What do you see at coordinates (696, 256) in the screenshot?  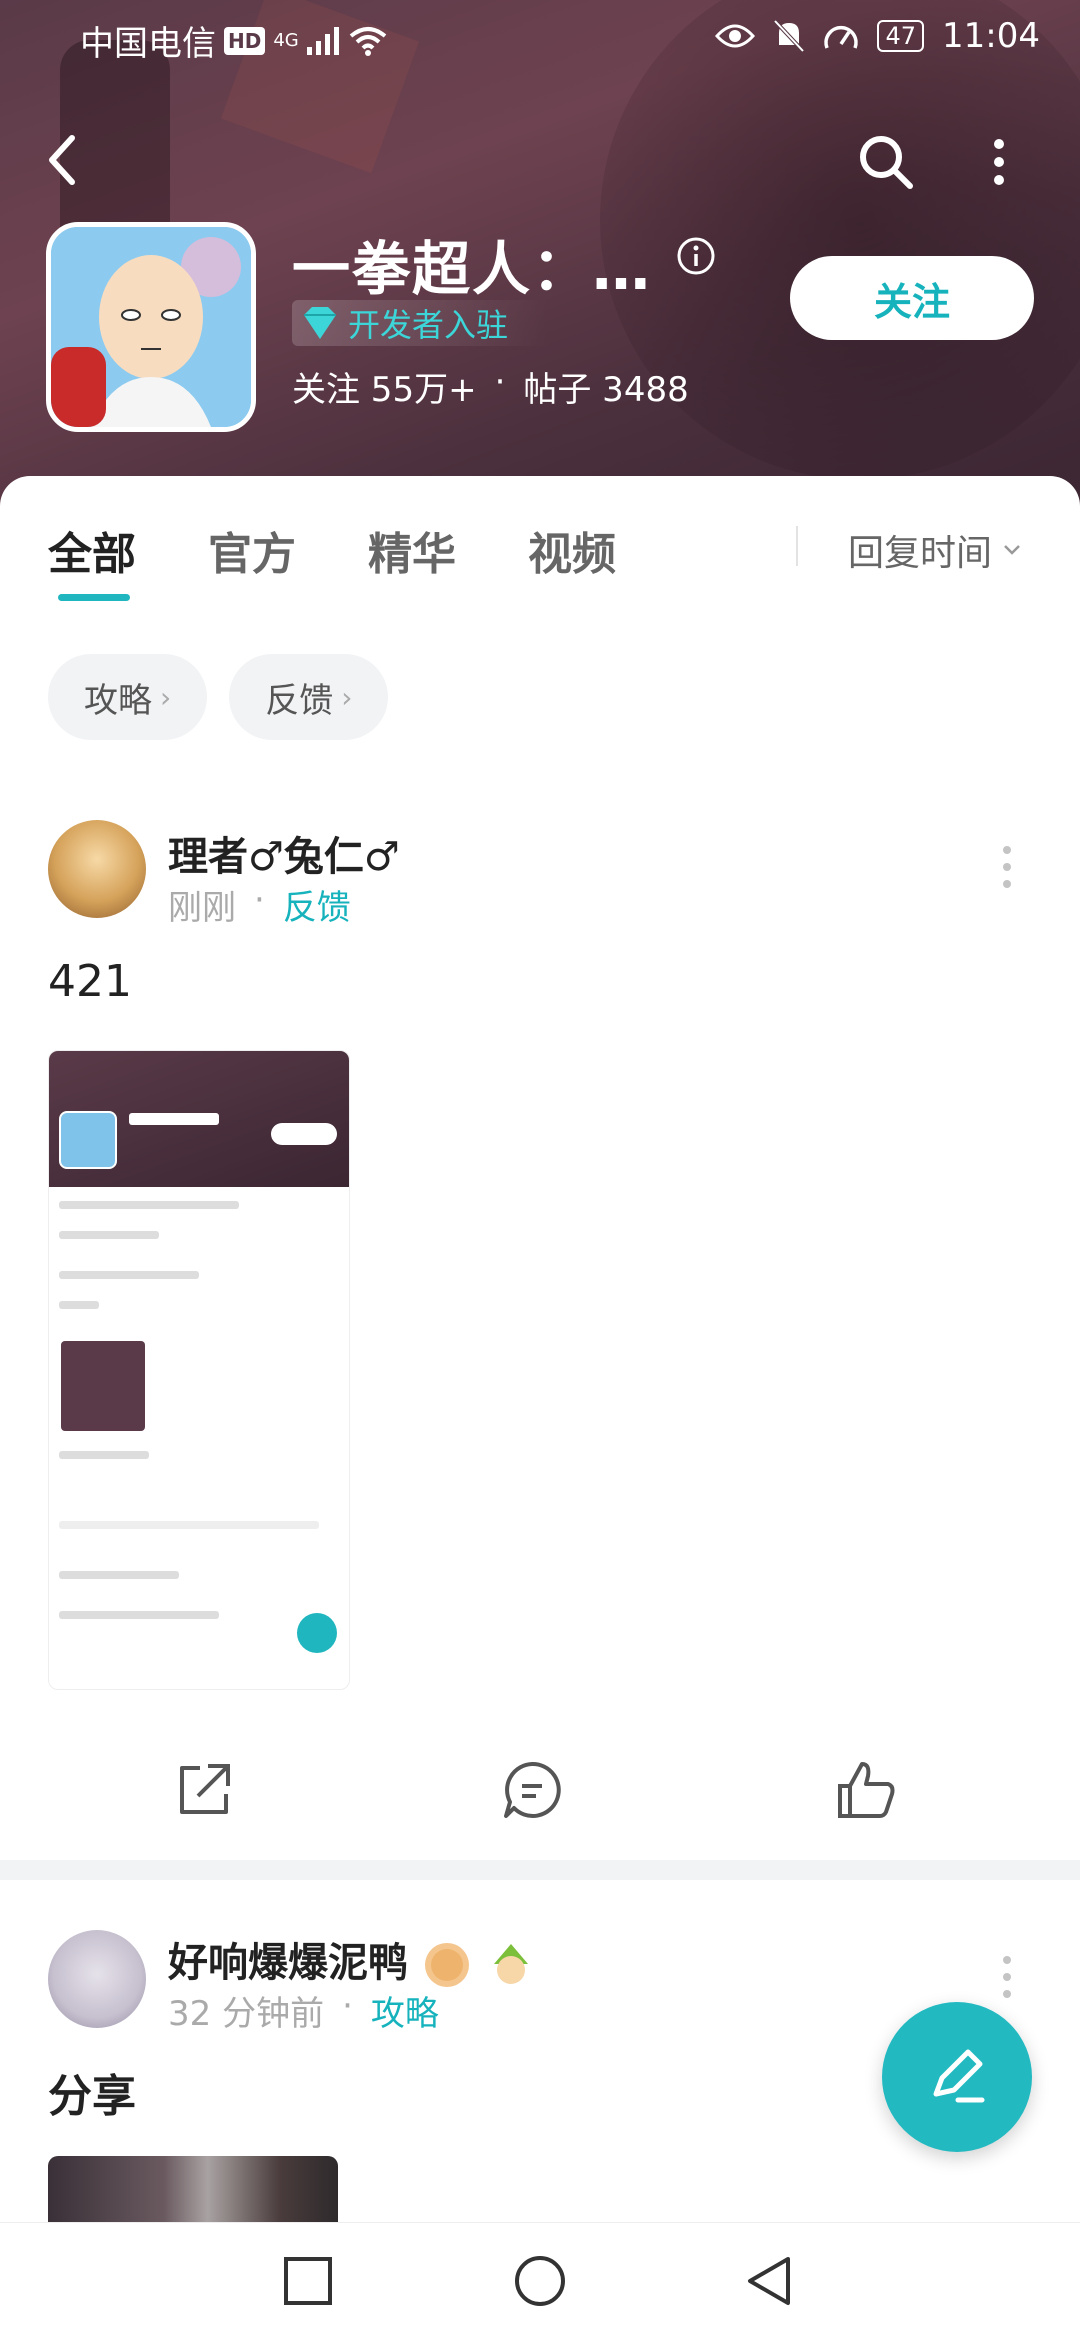 I see `info-icon` at bounding box center [696, 256].